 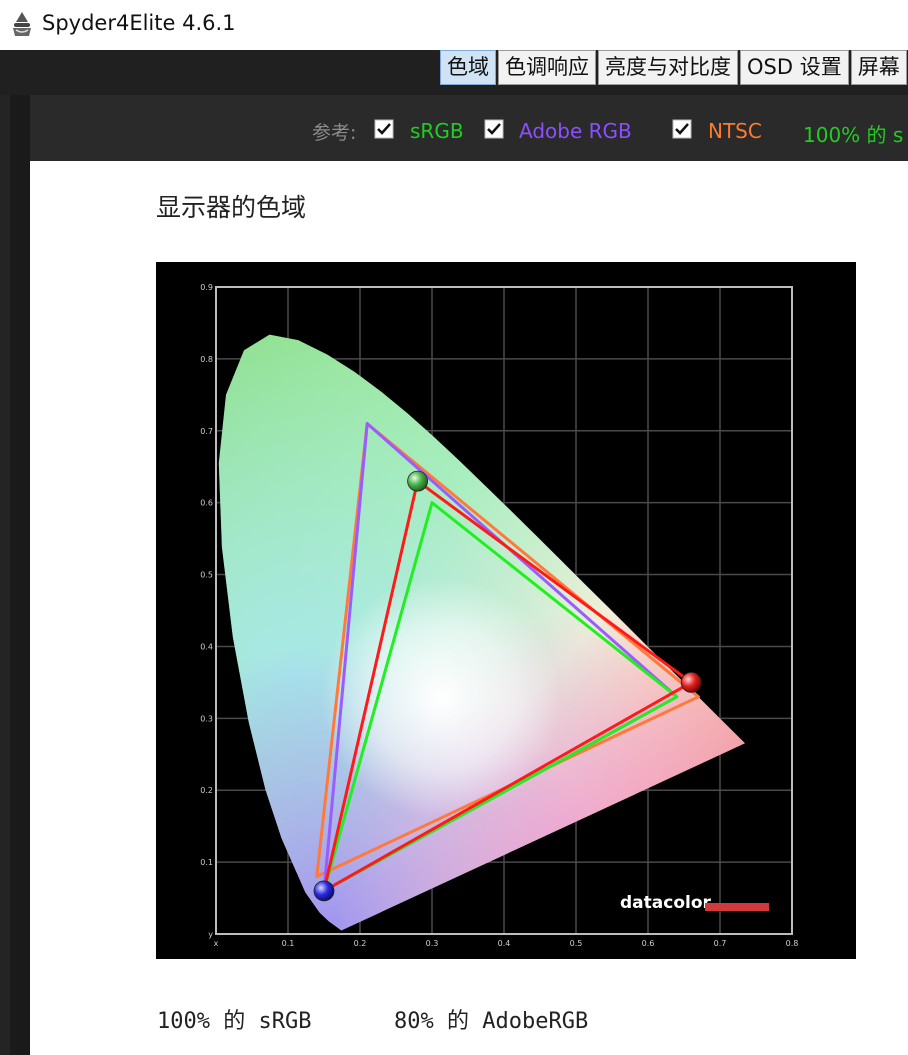 I want to click on spyder-app-icon, so click(x=22, y=24).